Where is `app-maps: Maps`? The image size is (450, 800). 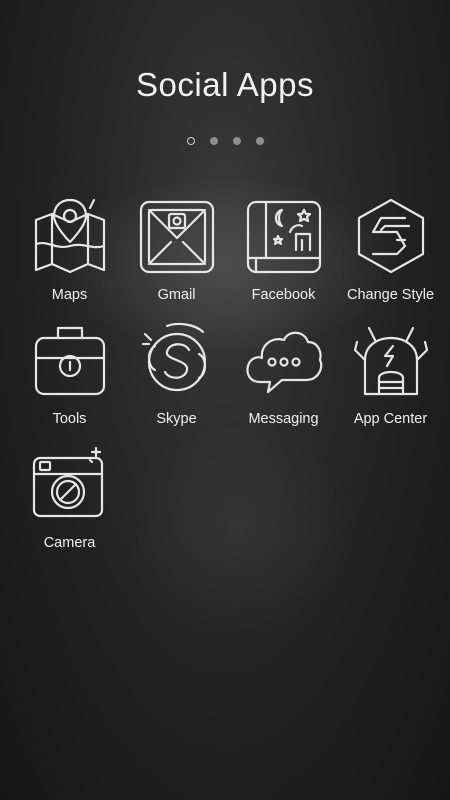
app-maps: Maps is located at coordinates (69, 249).